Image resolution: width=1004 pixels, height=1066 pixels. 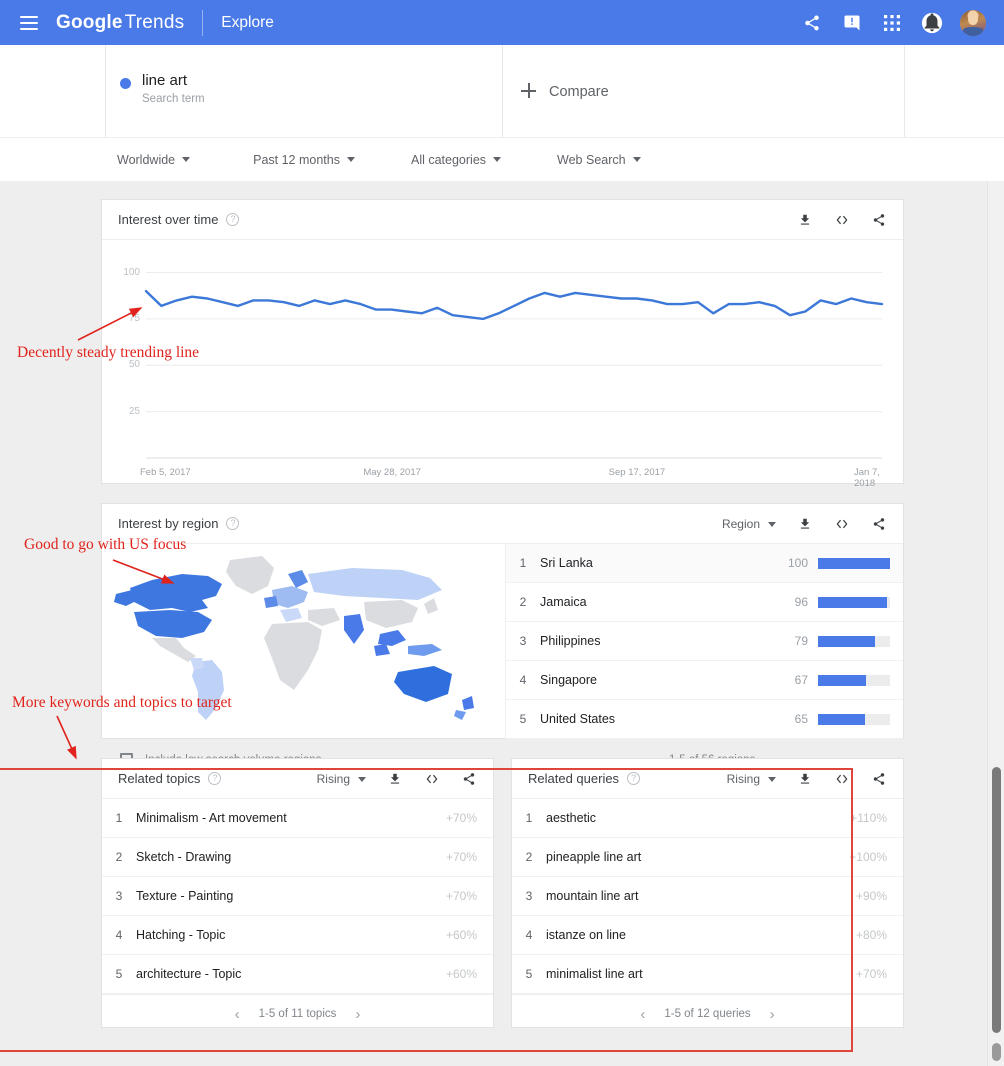 I want to click on region-name: United States, so click(x=578, y=719).